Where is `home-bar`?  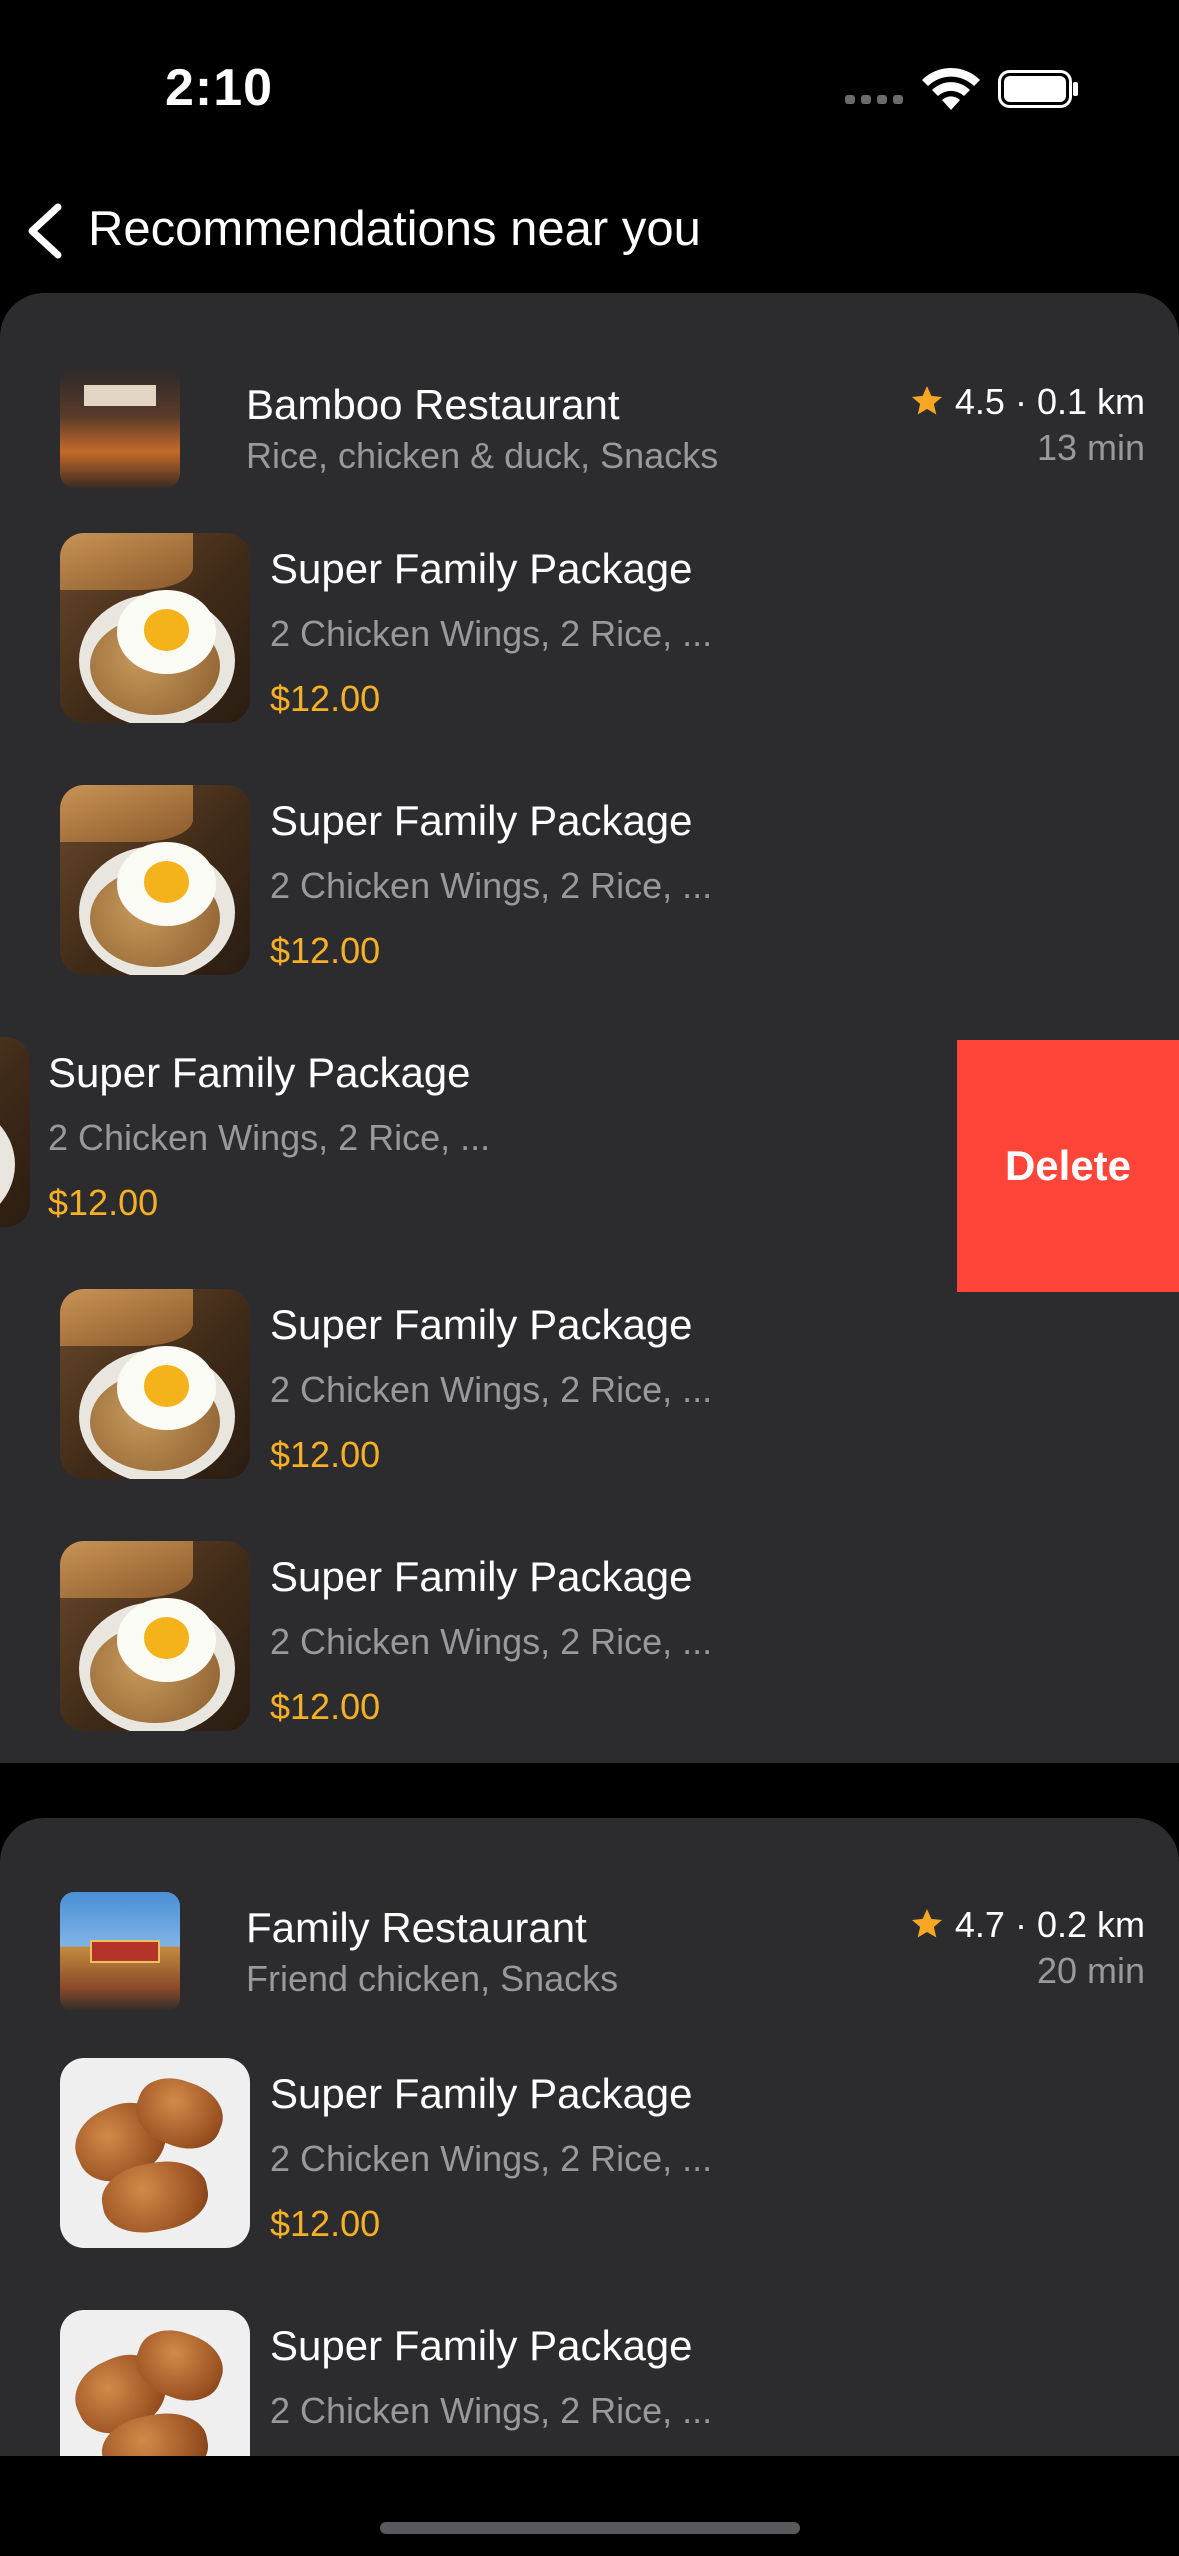 home-bar is located at coordinates (589, 2506).